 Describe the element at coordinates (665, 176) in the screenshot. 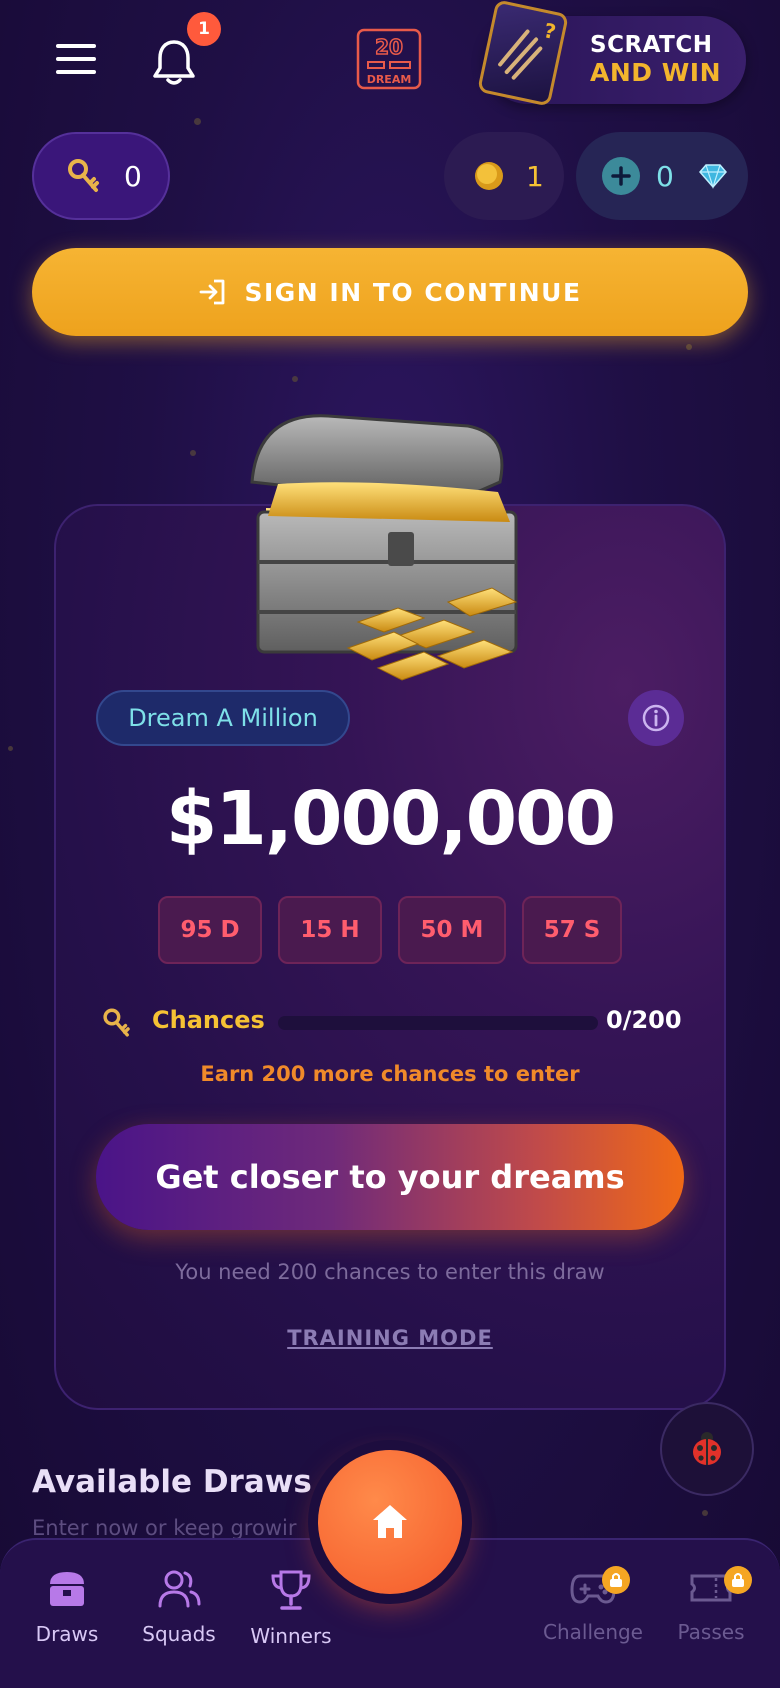

I see `gems-count: 0` at that location.